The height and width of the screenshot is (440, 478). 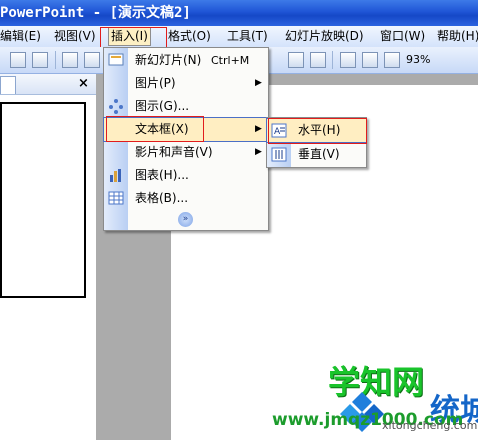 I want to click on grid-icon, so click(x=392, y=60).